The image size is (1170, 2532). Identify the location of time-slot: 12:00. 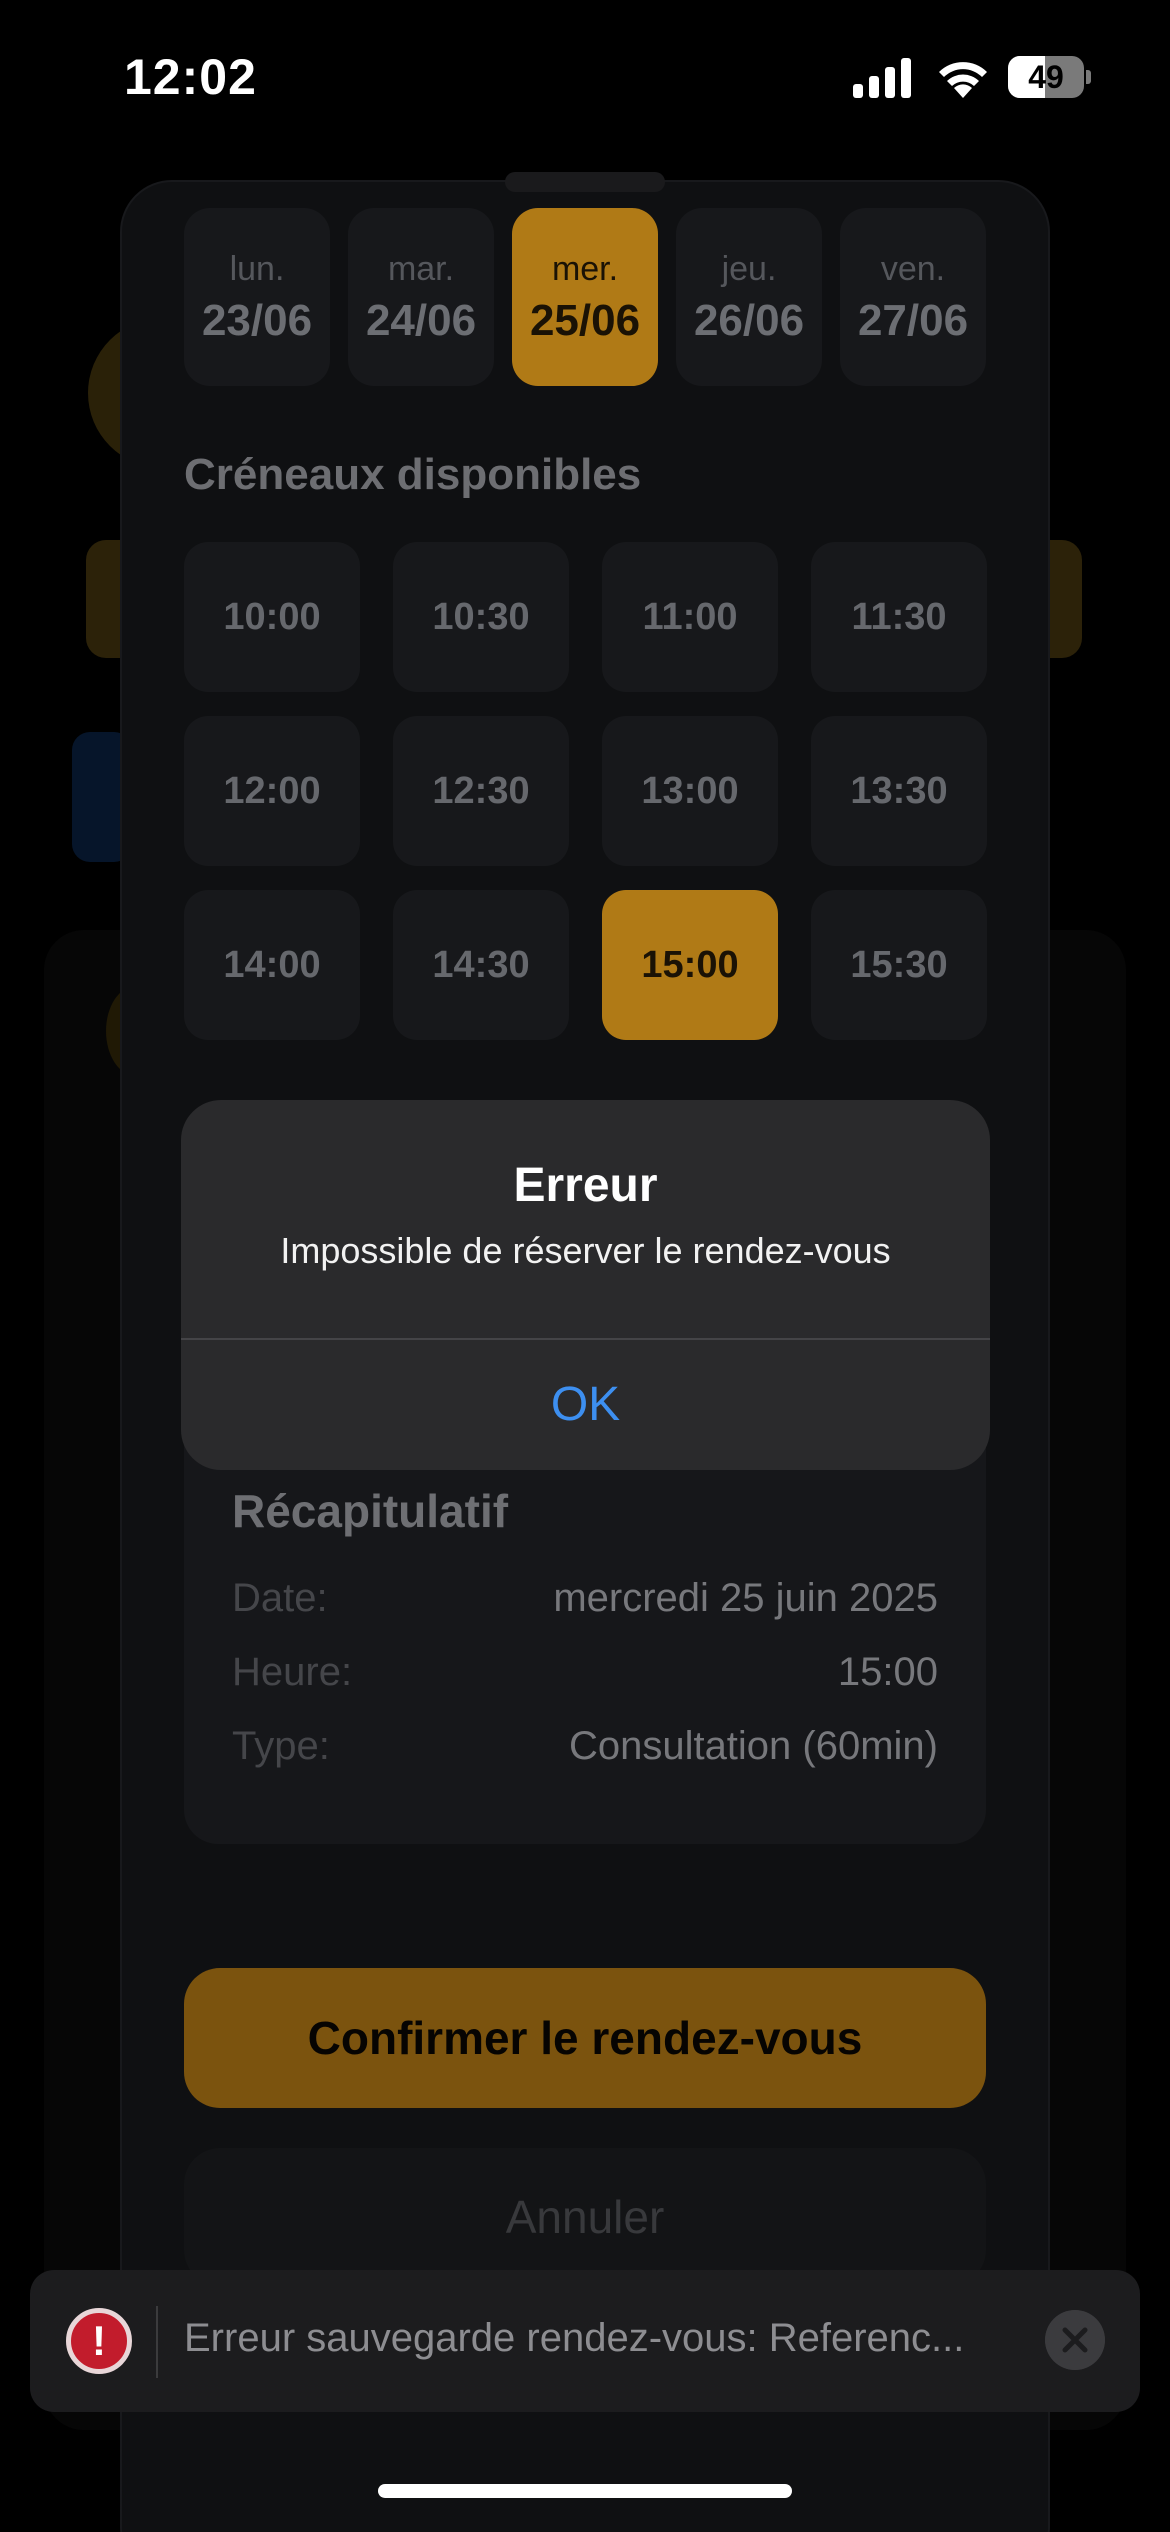
(272, 791).